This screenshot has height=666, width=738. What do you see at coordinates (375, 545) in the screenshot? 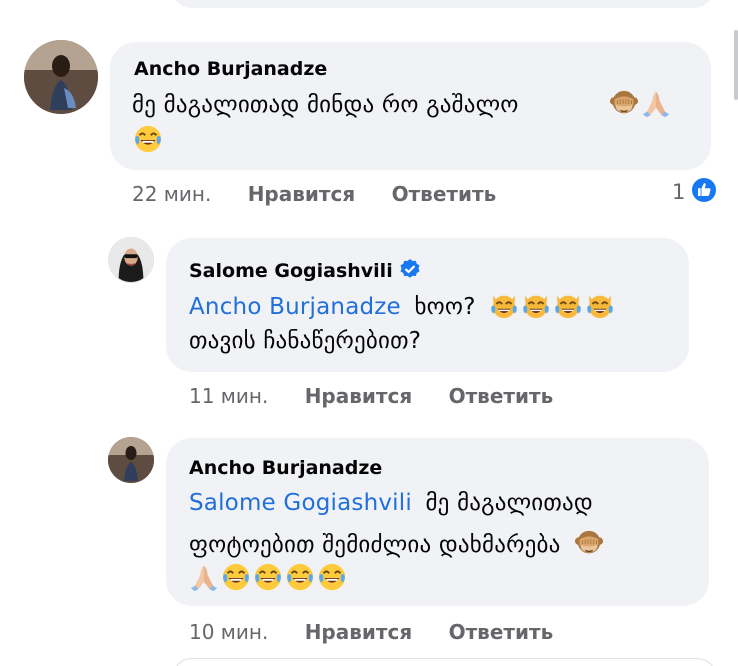
I see `comment-text: ფოტოებით შემიძლია დახმარება` at bounding box center [375, 545].